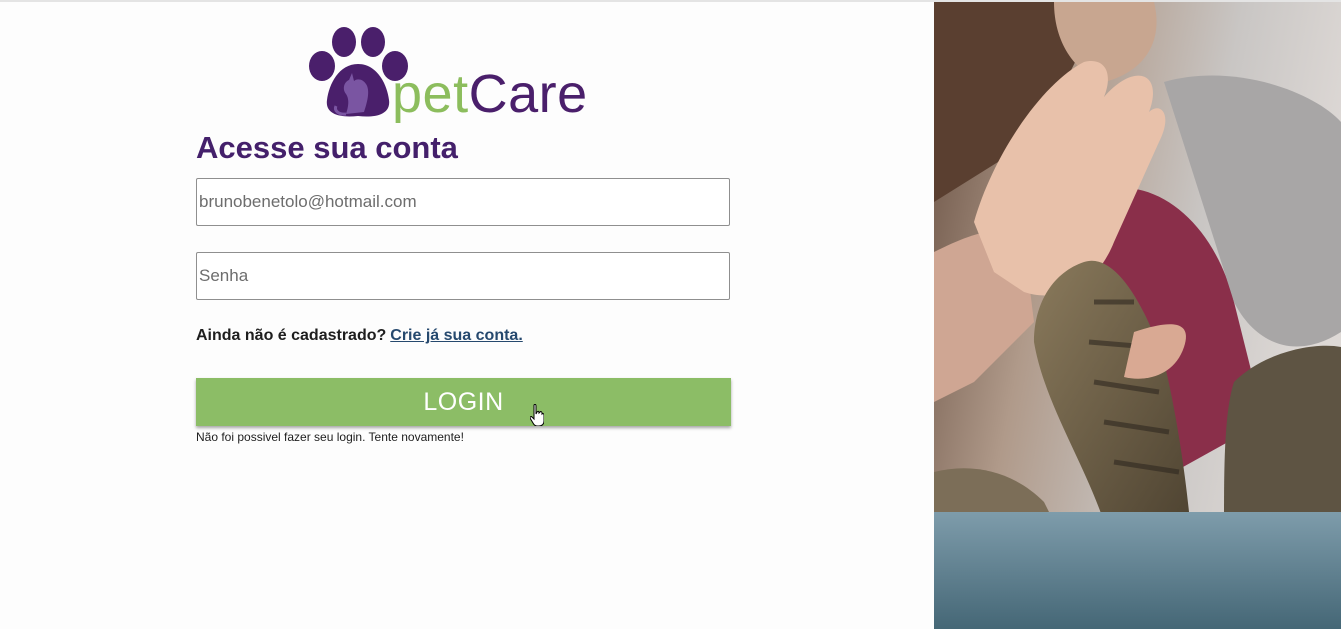  What do you see at coordinates (291, 335) in the screenshot?
I see `signup-prompt-text: Ainda não é cadastrado?` at bounding box center [291, 335].